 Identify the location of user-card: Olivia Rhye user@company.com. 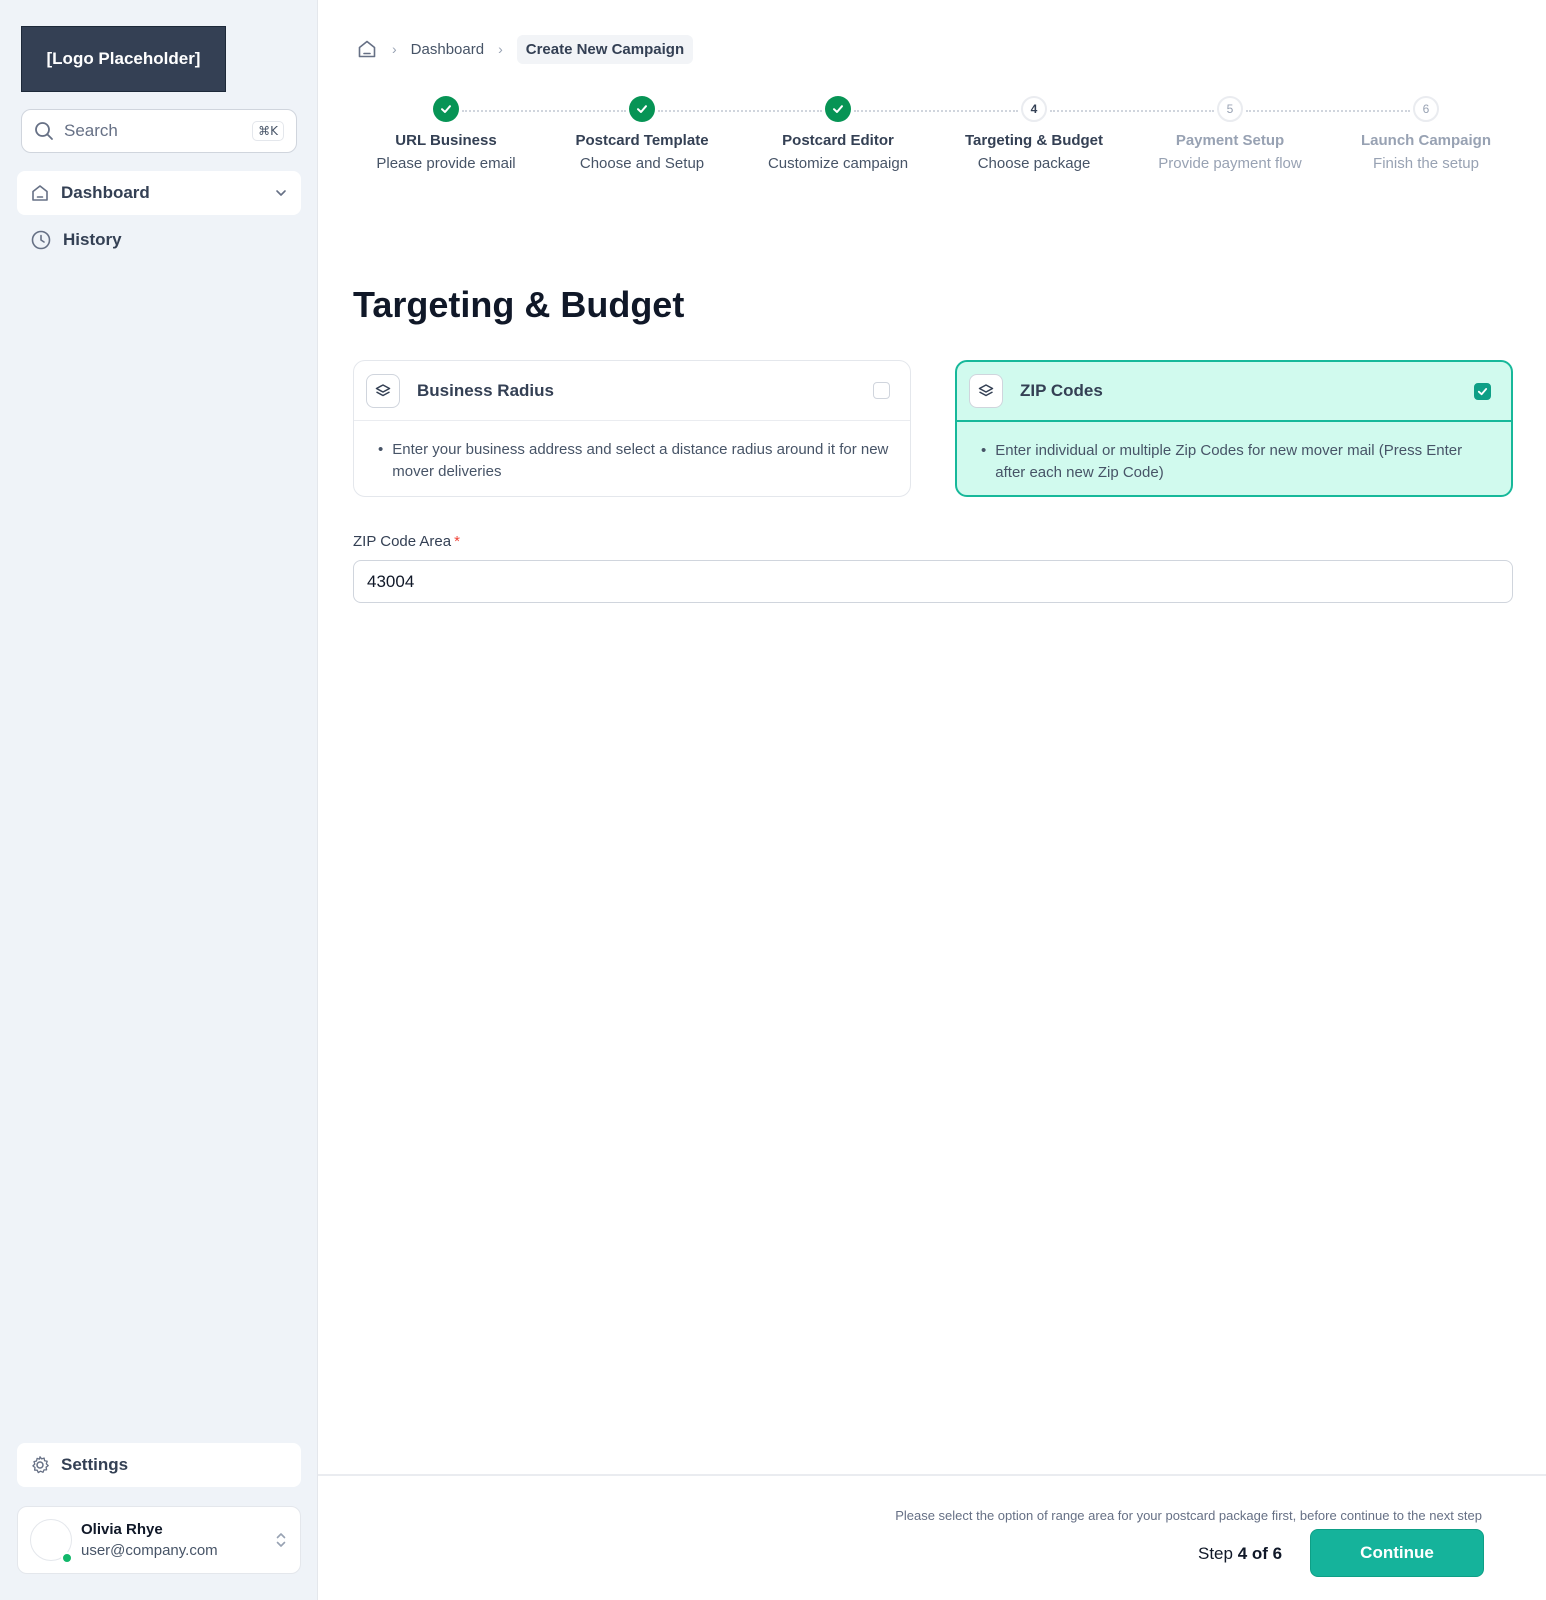
(159, 1540).